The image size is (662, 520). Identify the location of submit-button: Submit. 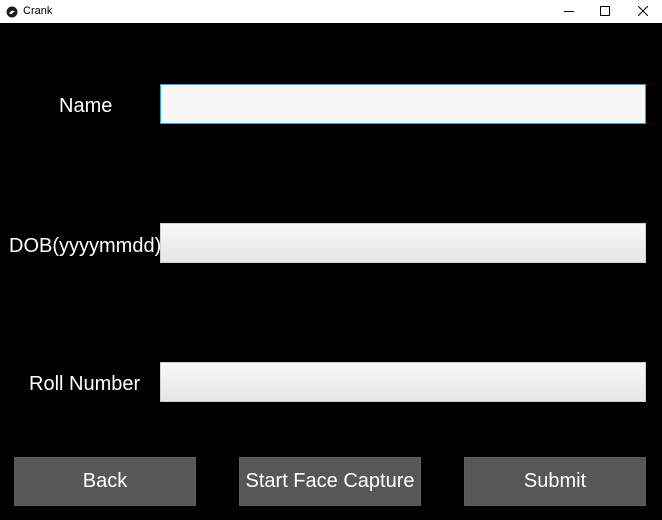
(555, 481).